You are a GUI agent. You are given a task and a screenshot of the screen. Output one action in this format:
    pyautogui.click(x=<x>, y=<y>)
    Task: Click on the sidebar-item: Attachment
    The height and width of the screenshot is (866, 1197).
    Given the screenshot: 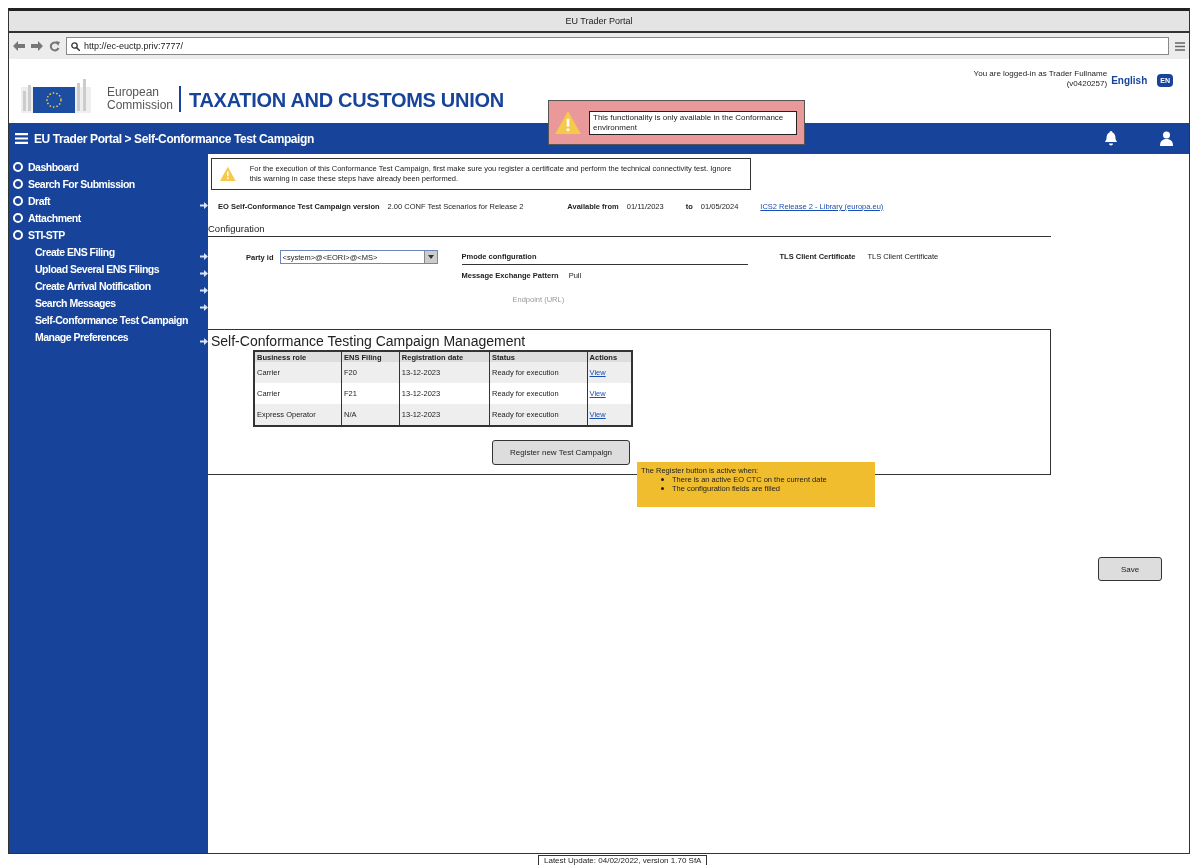 What is the action you would take?
    pyautogui.click(x=118, y=217)
    